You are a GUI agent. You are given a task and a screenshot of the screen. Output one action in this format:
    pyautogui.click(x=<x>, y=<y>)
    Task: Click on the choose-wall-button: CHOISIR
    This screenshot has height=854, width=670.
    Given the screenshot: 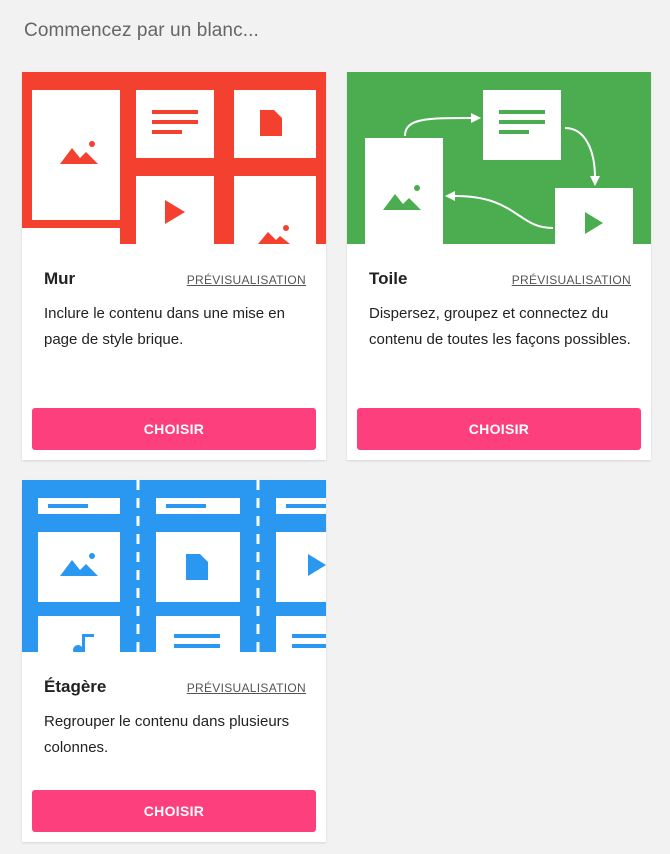 What is the action you would take?
    pyautogui.click(x=174, y=429)
    